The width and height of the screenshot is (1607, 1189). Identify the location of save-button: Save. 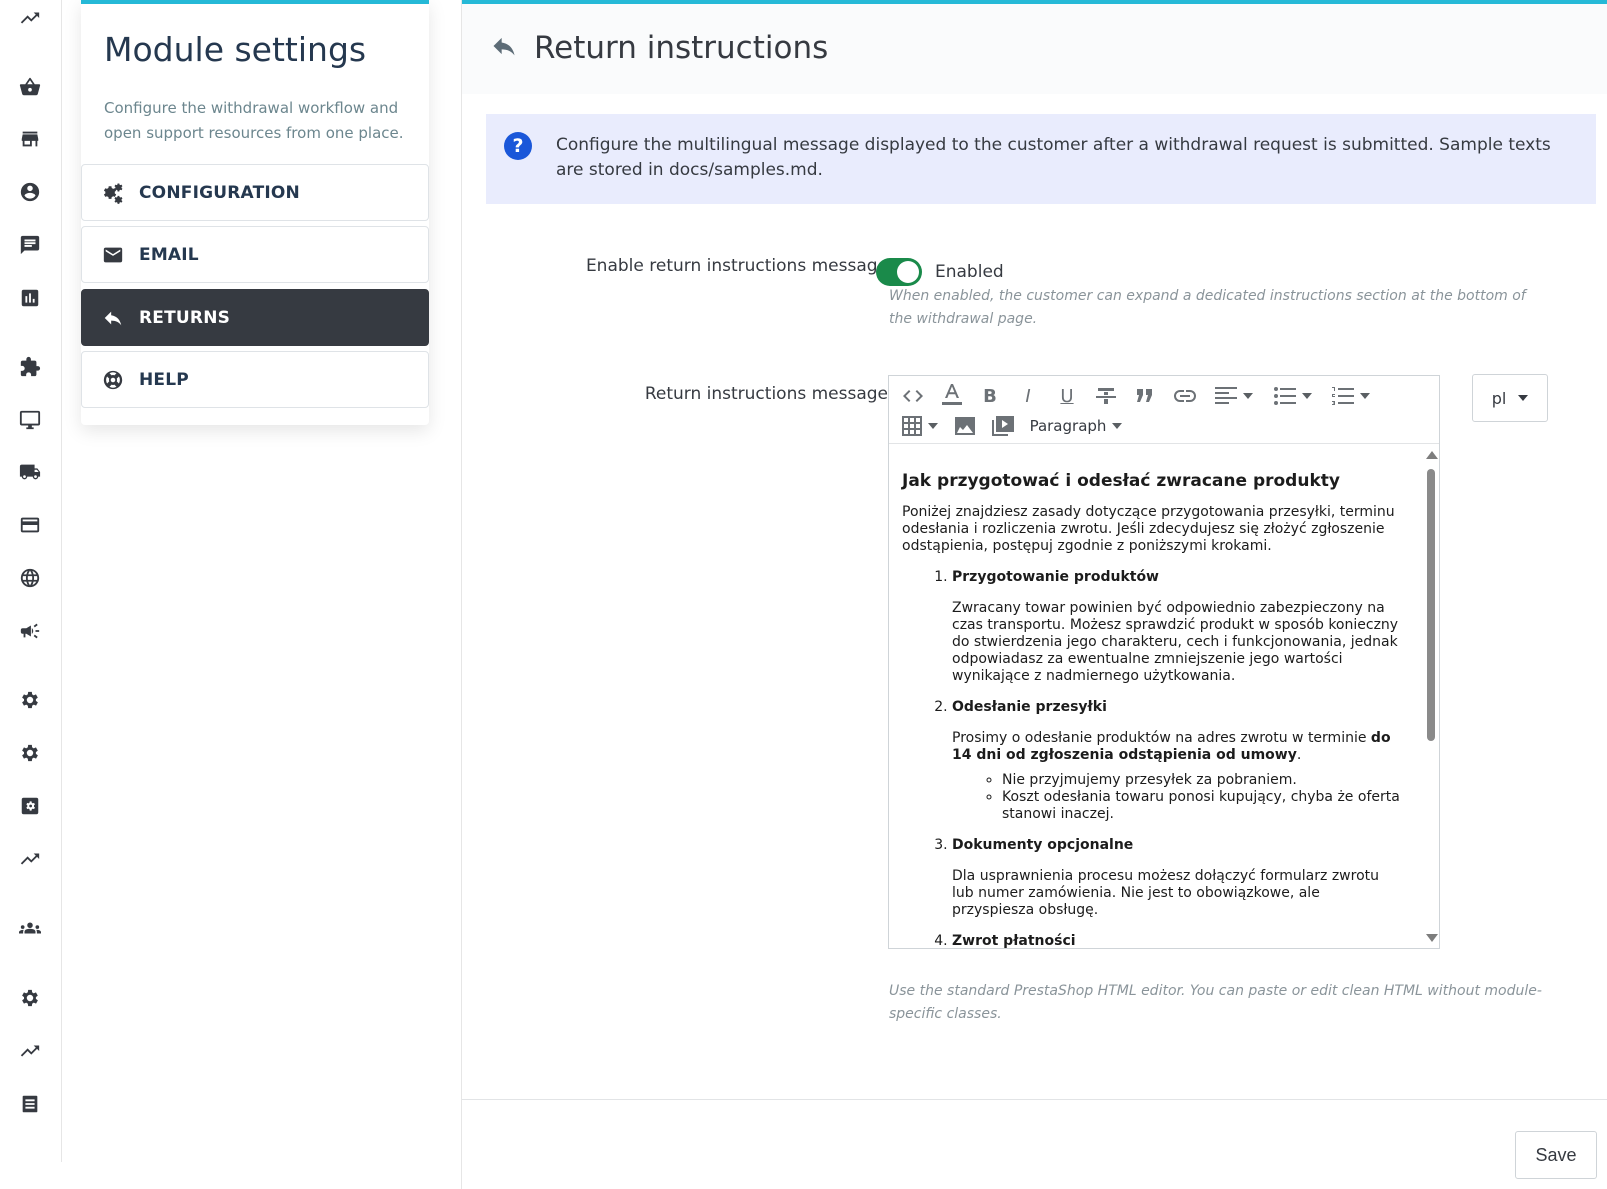
(1556, 1155).